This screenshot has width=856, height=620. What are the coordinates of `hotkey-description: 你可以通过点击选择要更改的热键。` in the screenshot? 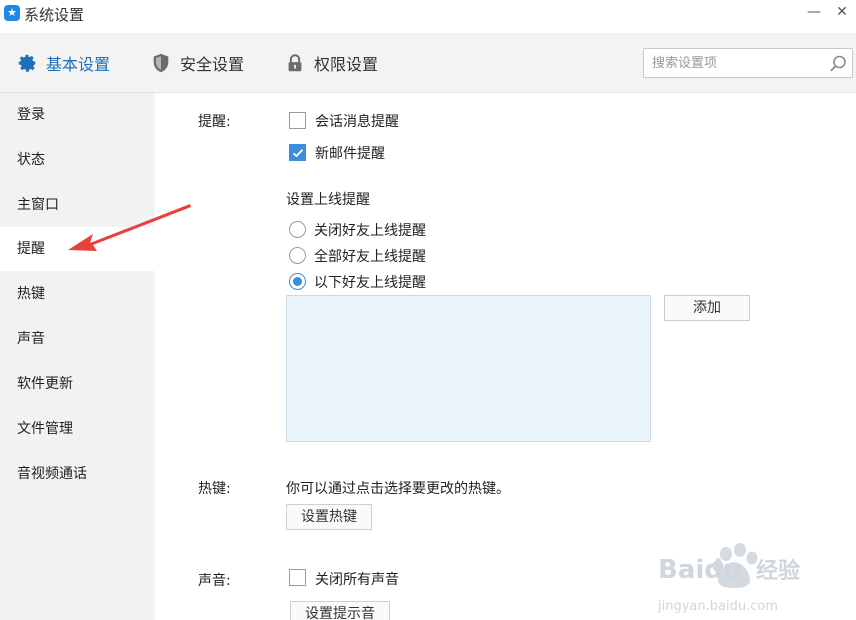 It's located at (398, 489).